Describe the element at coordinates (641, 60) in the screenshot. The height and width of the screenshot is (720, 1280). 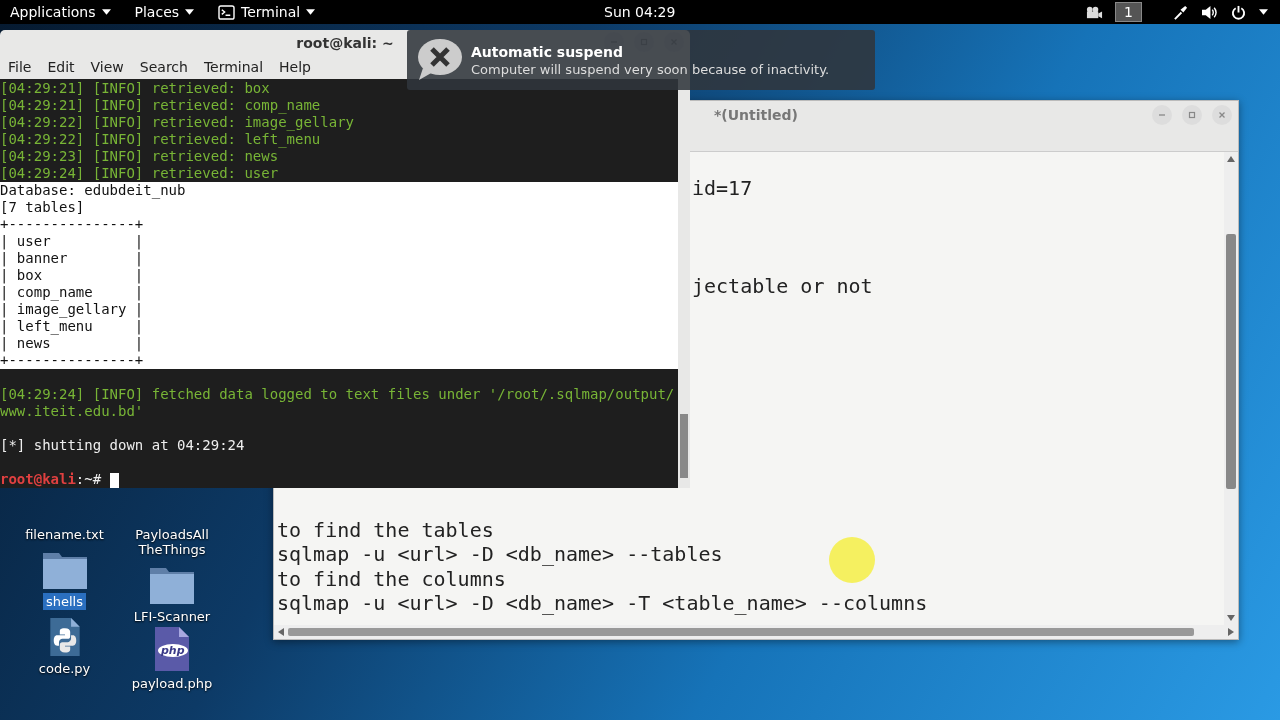
I see `notification: Automatic suspend Computer will suspend very soon because of inactivity.` at that location.